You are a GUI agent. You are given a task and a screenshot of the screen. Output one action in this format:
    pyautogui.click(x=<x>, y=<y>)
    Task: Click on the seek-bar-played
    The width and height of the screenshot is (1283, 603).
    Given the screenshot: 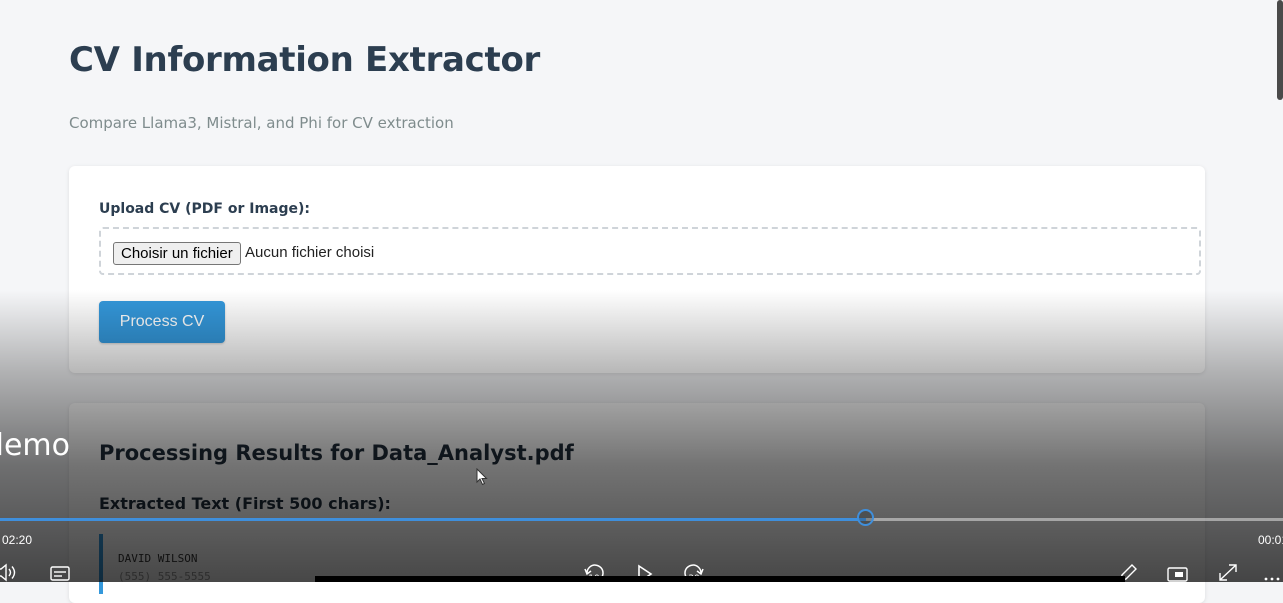 What is the action you would take?
    pyautogui.click(x=433, y=519)
    